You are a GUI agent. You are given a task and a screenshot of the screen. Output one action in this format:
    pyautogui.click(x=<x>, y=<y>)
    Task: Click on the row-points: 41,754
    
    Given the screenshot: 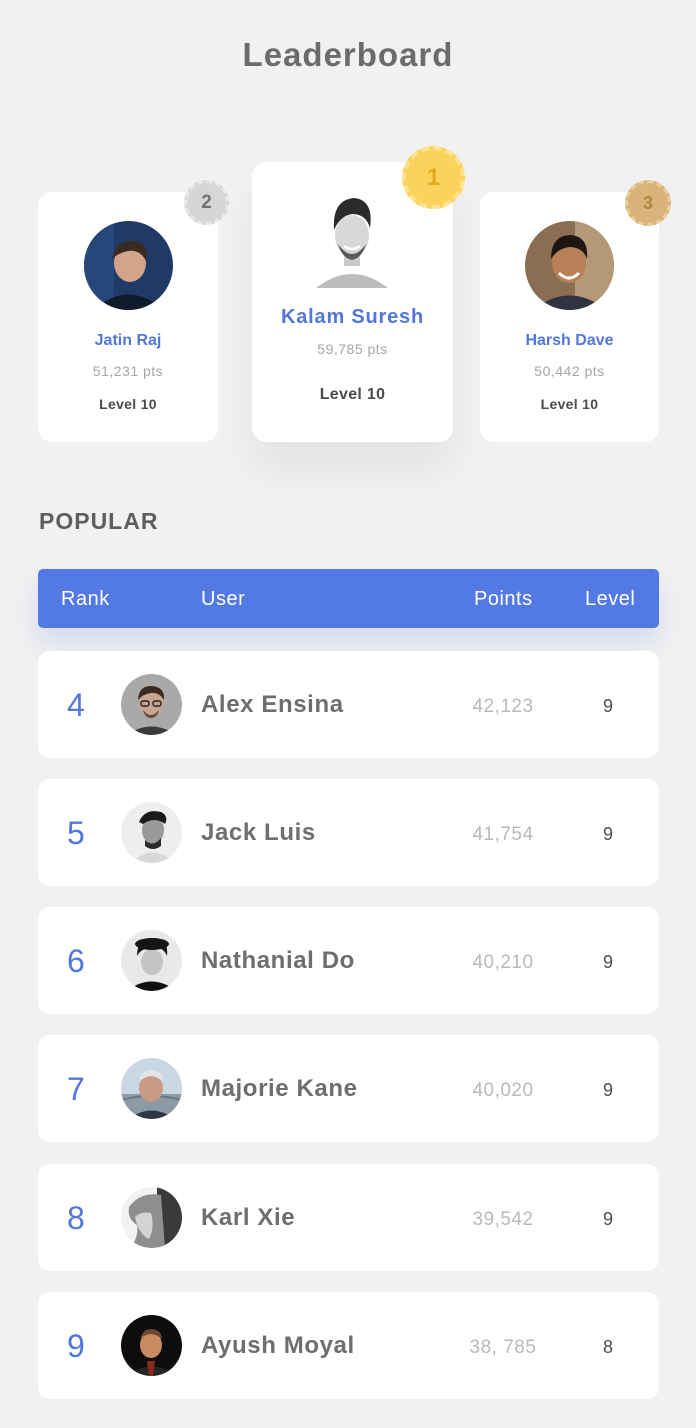 What is the action you would take?
    pyautogui.click(x=503, y=834)
    